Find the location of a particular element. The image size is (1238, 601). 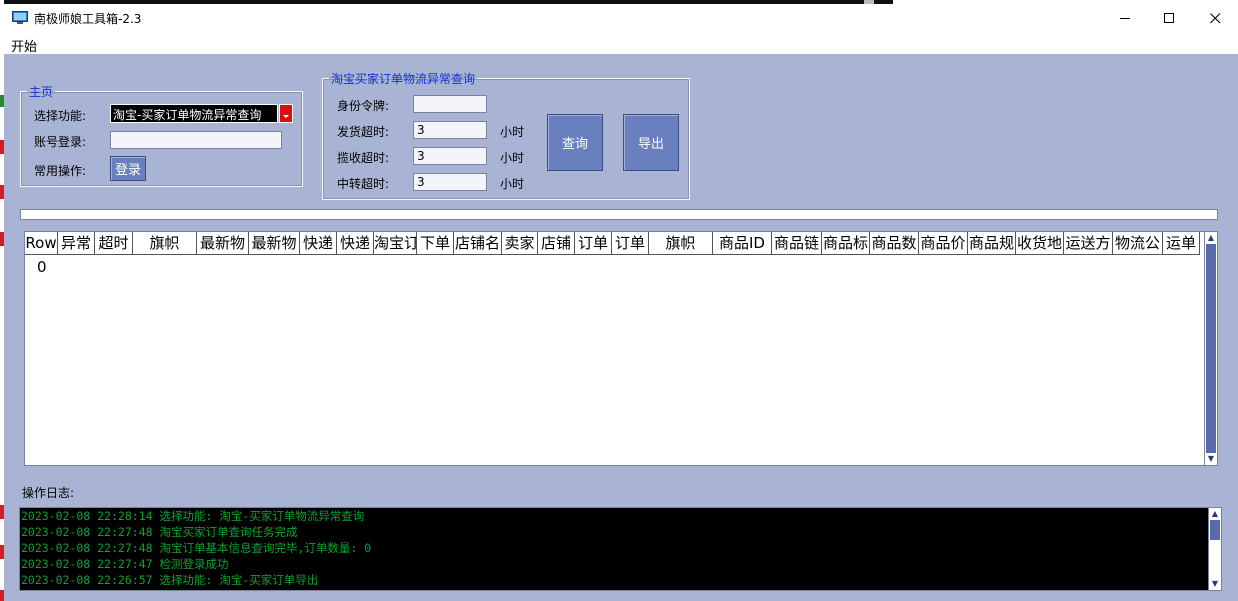

log-line: 2023-02-08 22:27:48 淘宝订单基本信息查询完毕,订单数量: 0 is located at coordinates (196, 548).